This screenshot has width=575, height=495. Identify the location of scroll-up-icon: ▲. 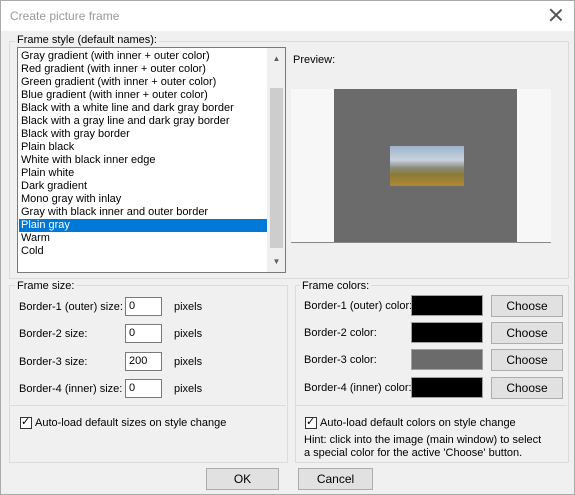
(276, 58).